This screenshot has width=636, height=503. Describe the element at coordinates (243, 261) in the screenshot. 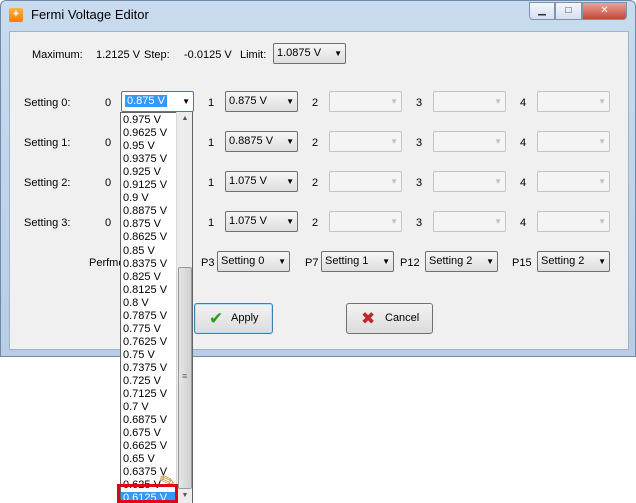

I see `p3-value: Setting 0` at that location.